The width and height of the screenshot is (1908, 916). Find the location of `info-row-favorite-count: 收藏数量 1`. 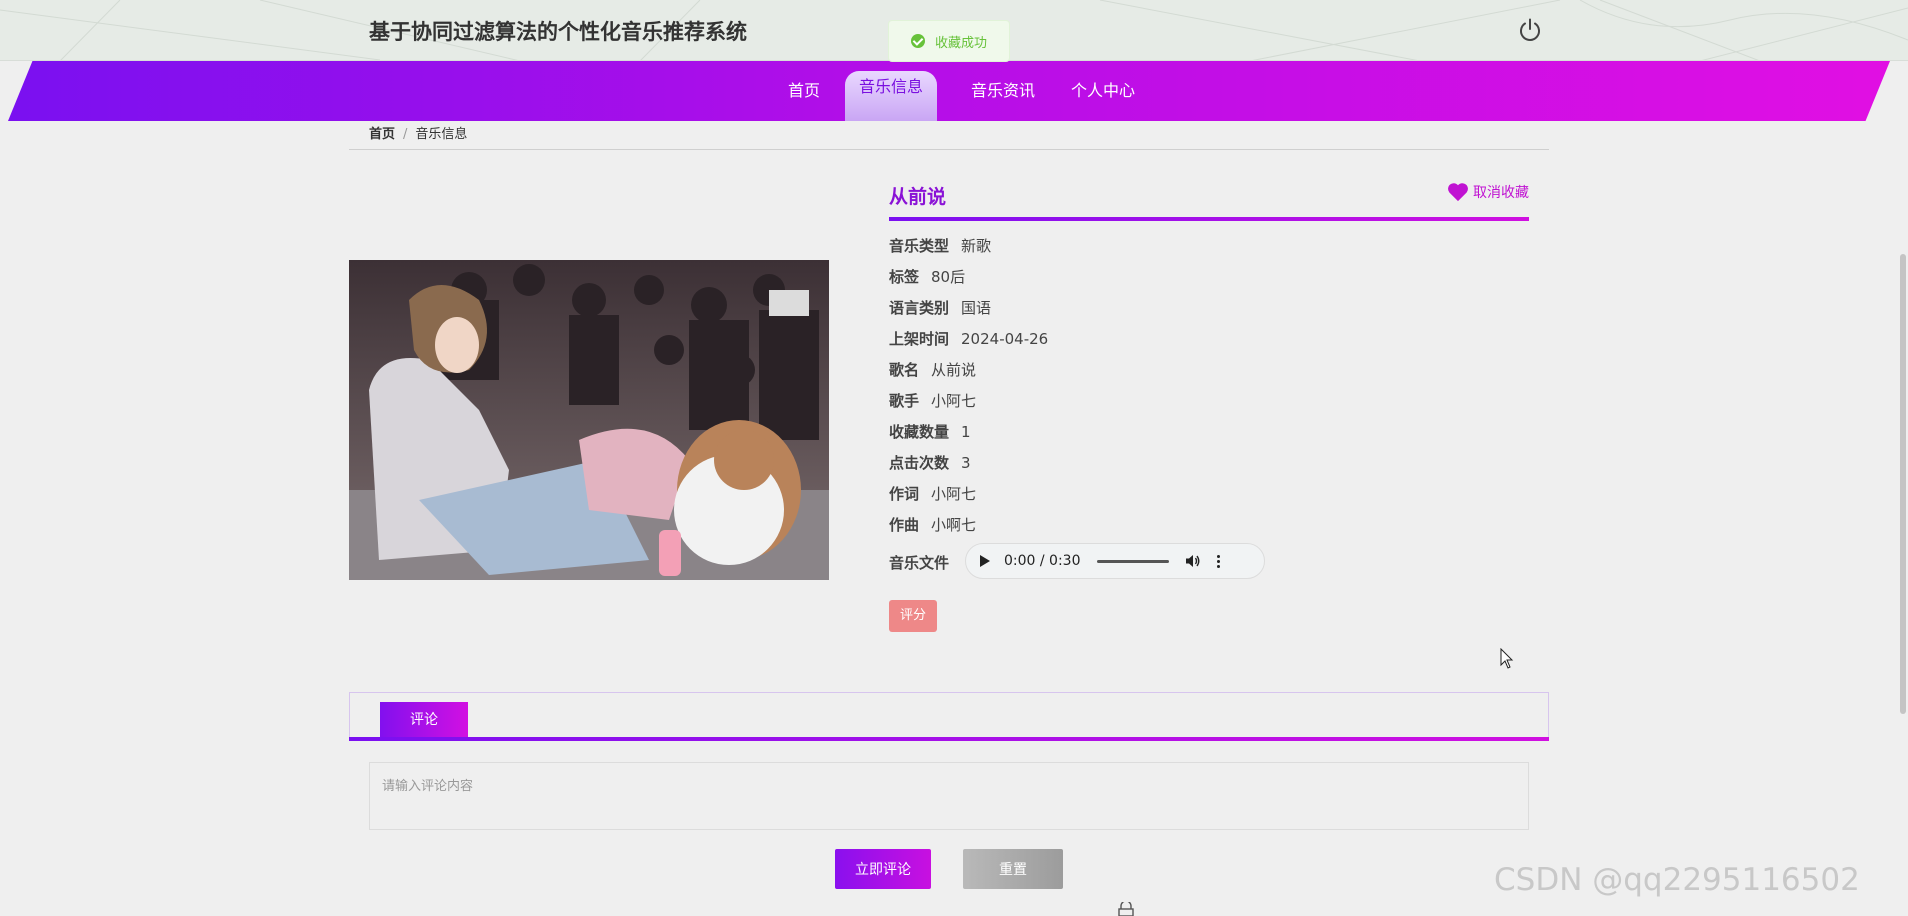

info-row-favorite-count: 收藏数量 1 is located at coordinates (930, 431).